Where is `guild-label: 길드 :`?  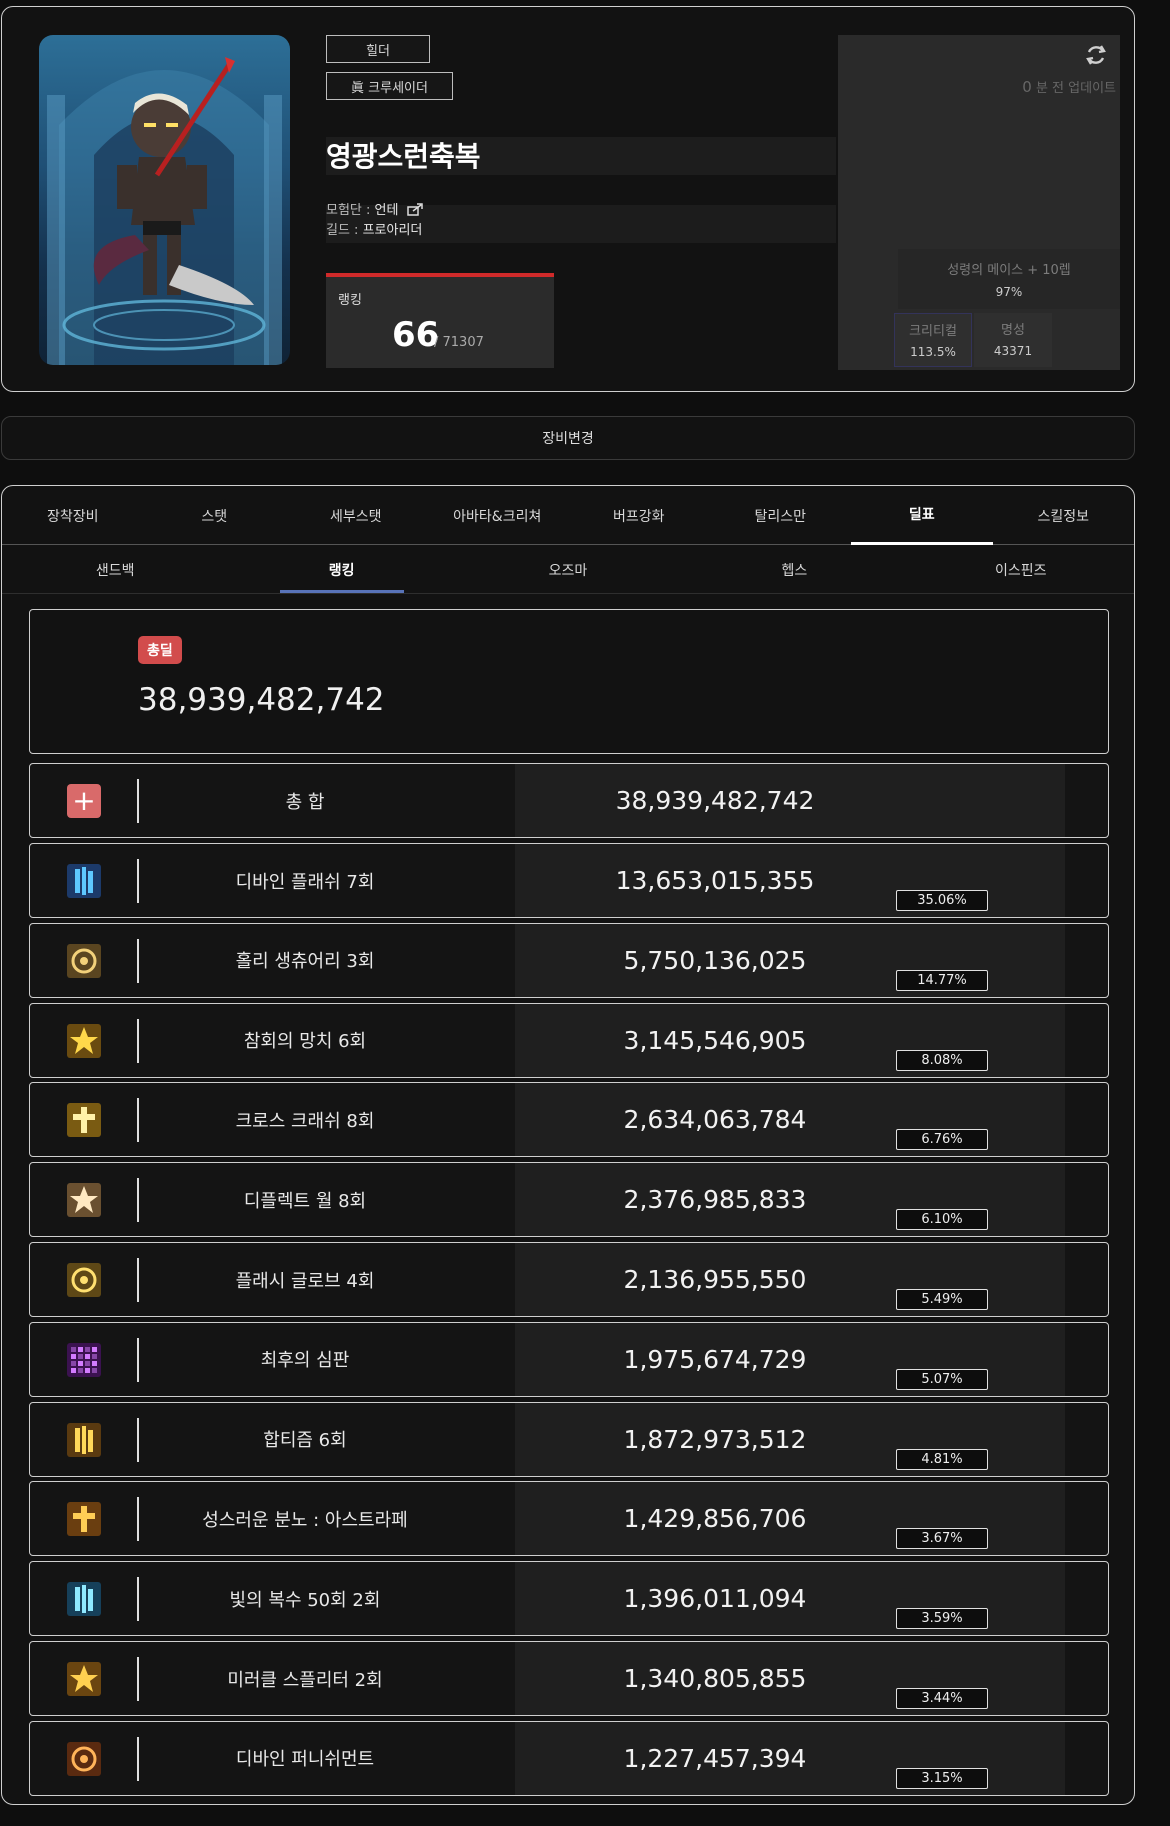
guild-label: 길드 : is located at coordinates (342, 230).